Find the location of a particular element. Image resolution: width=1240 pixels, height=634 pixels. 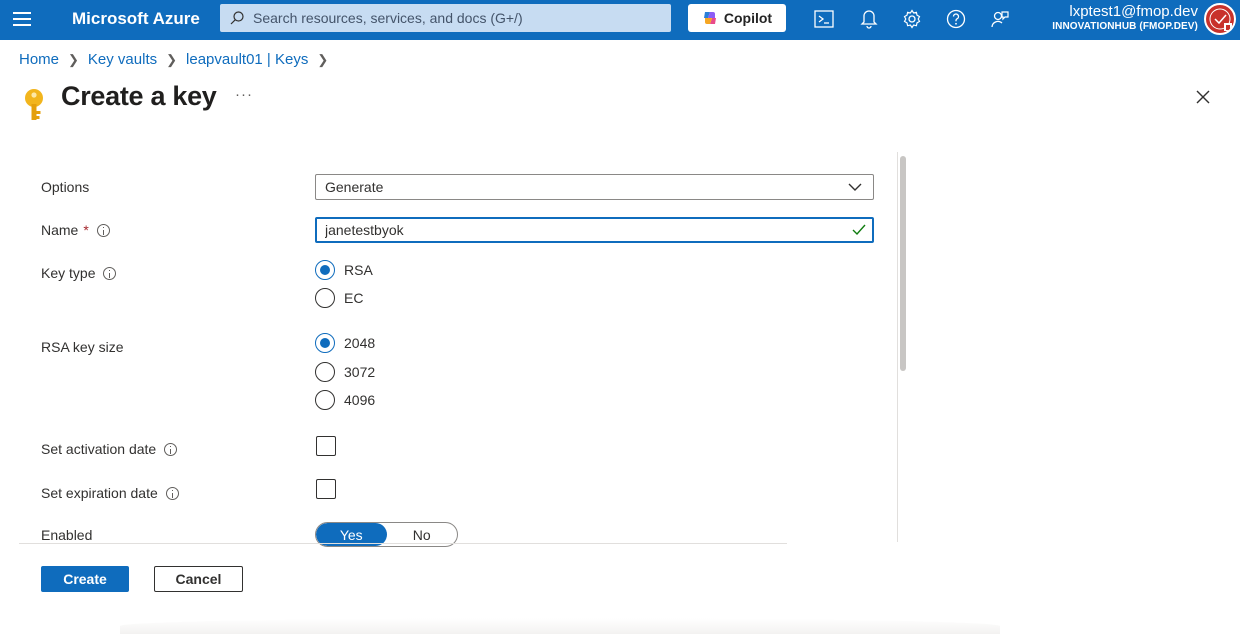

breadcrumb: Home ❯ Key vaults ❯ leapvault01 | Keys ❯ is located at coordinates (178, 59).